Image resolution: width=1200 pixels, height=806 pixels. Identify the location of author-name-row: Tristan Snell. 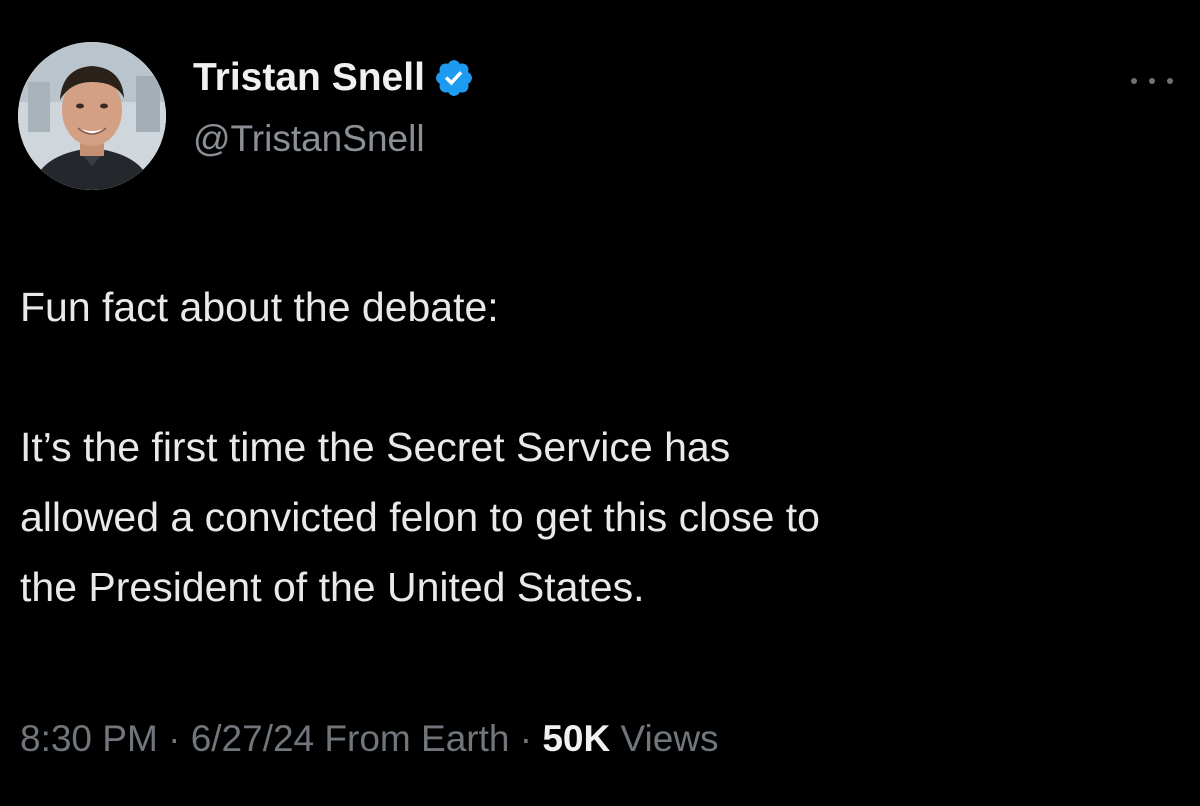
(334, 78).